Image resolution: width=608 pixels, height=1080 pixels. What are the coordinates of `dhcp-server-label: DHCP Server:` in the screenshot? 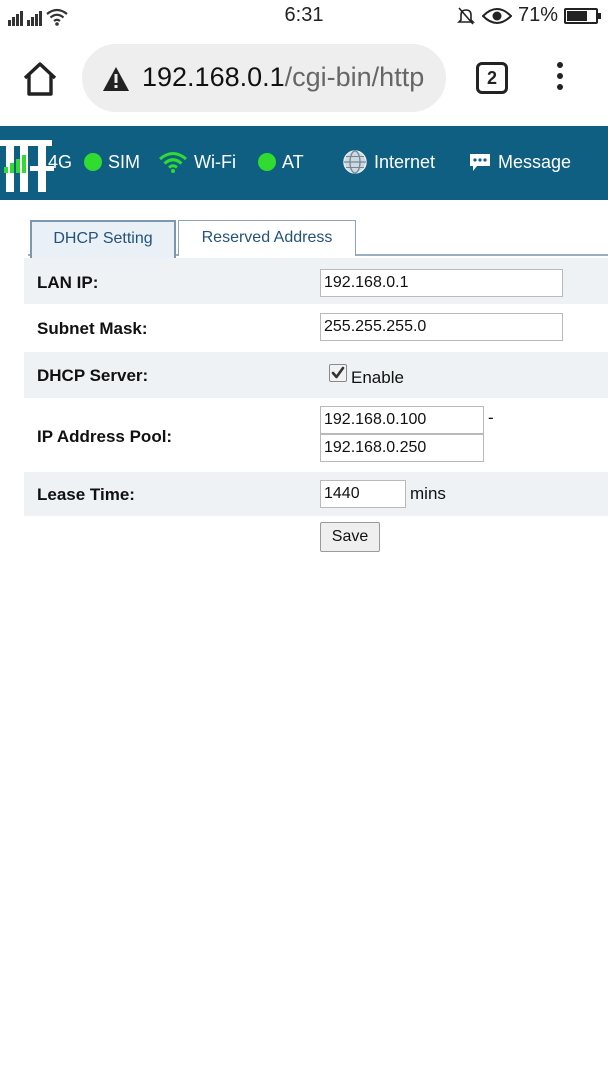 It's located at (93, 375).